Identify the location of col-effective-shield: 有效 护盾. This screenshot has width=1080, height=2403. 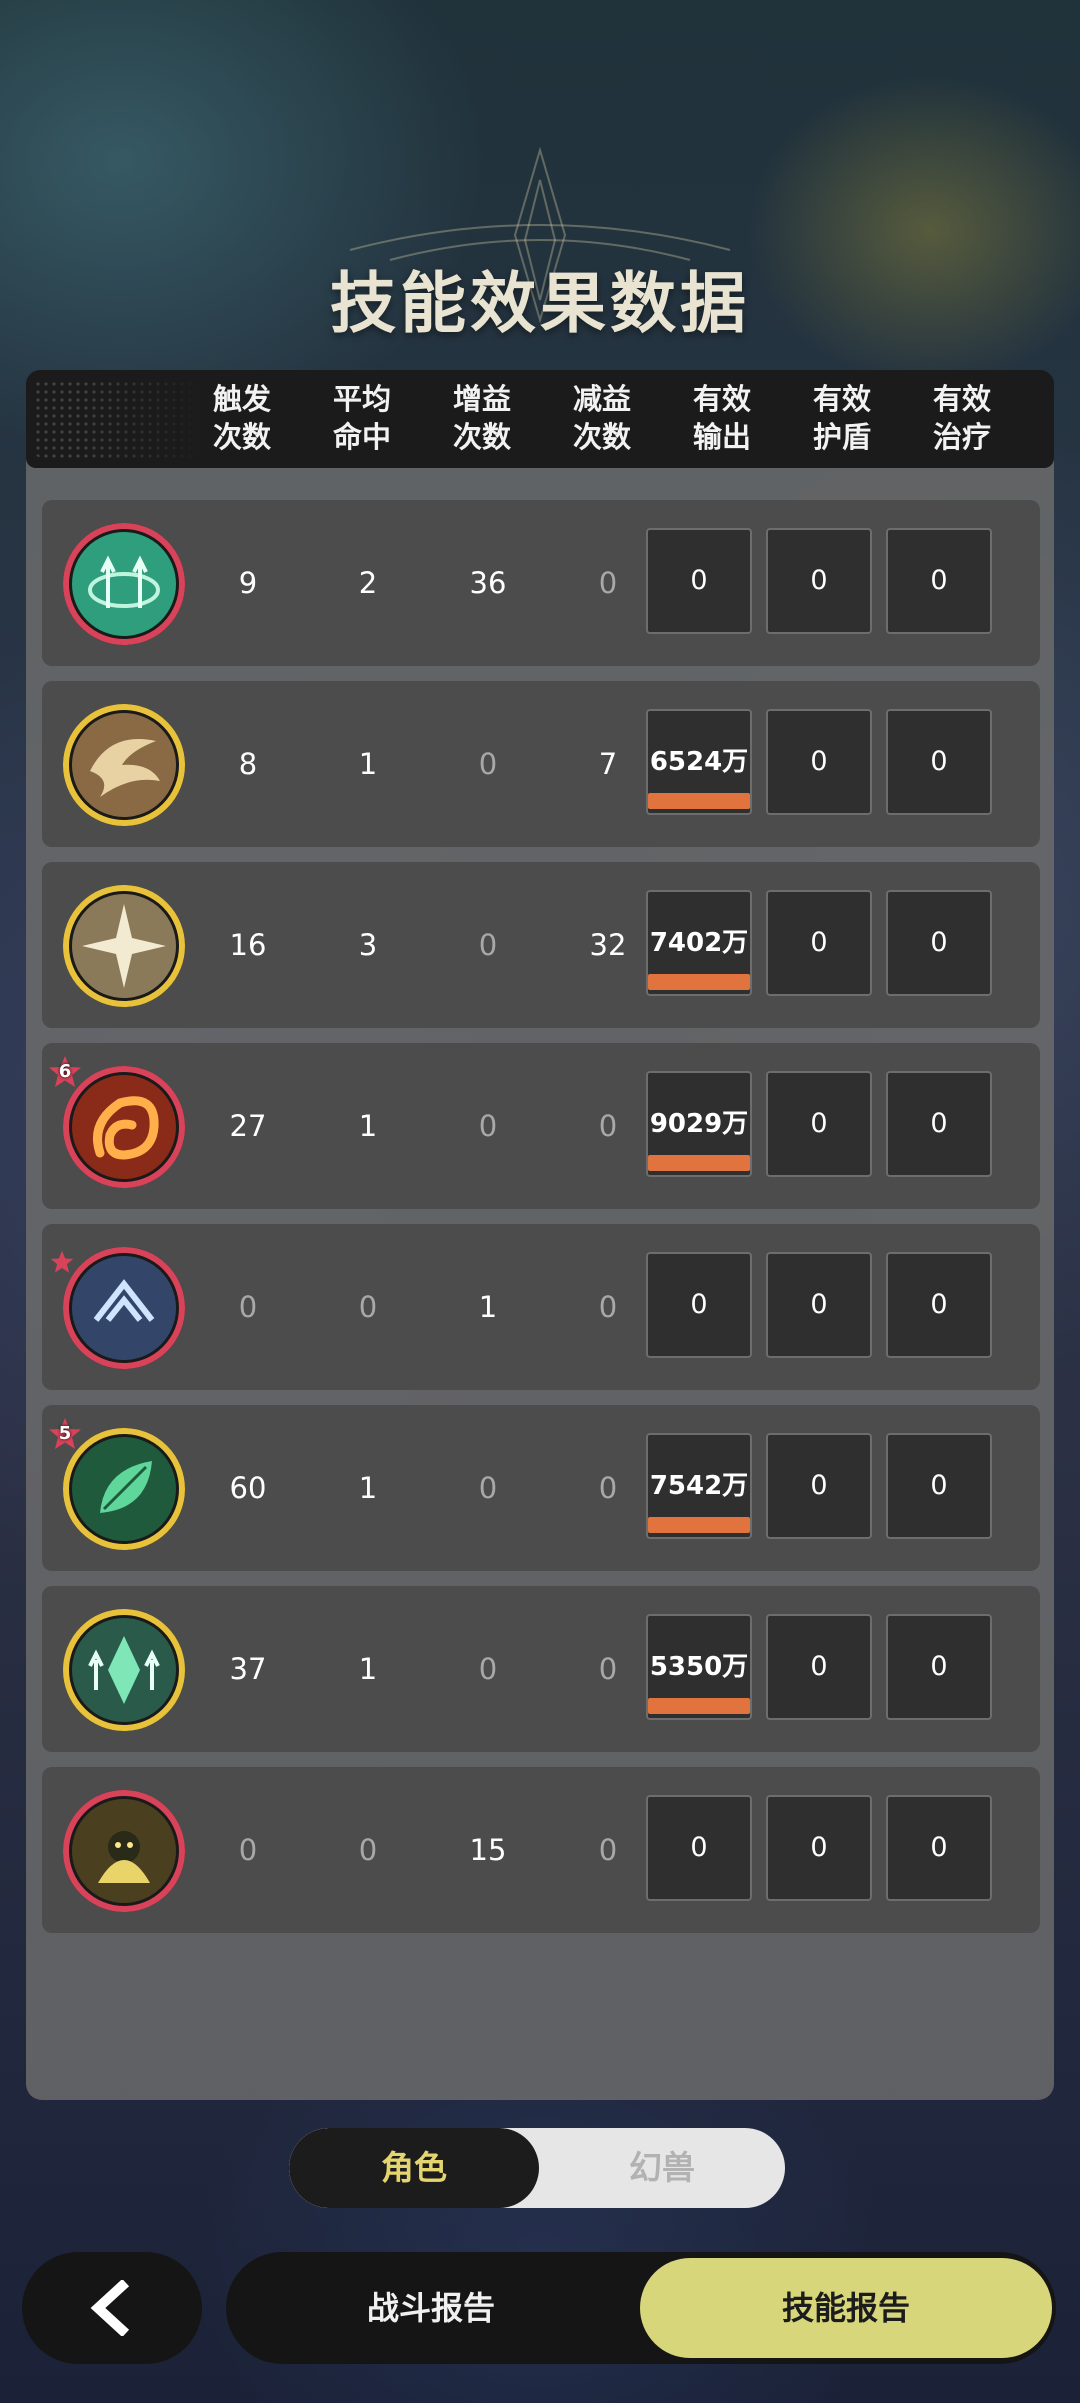
(841, 418).